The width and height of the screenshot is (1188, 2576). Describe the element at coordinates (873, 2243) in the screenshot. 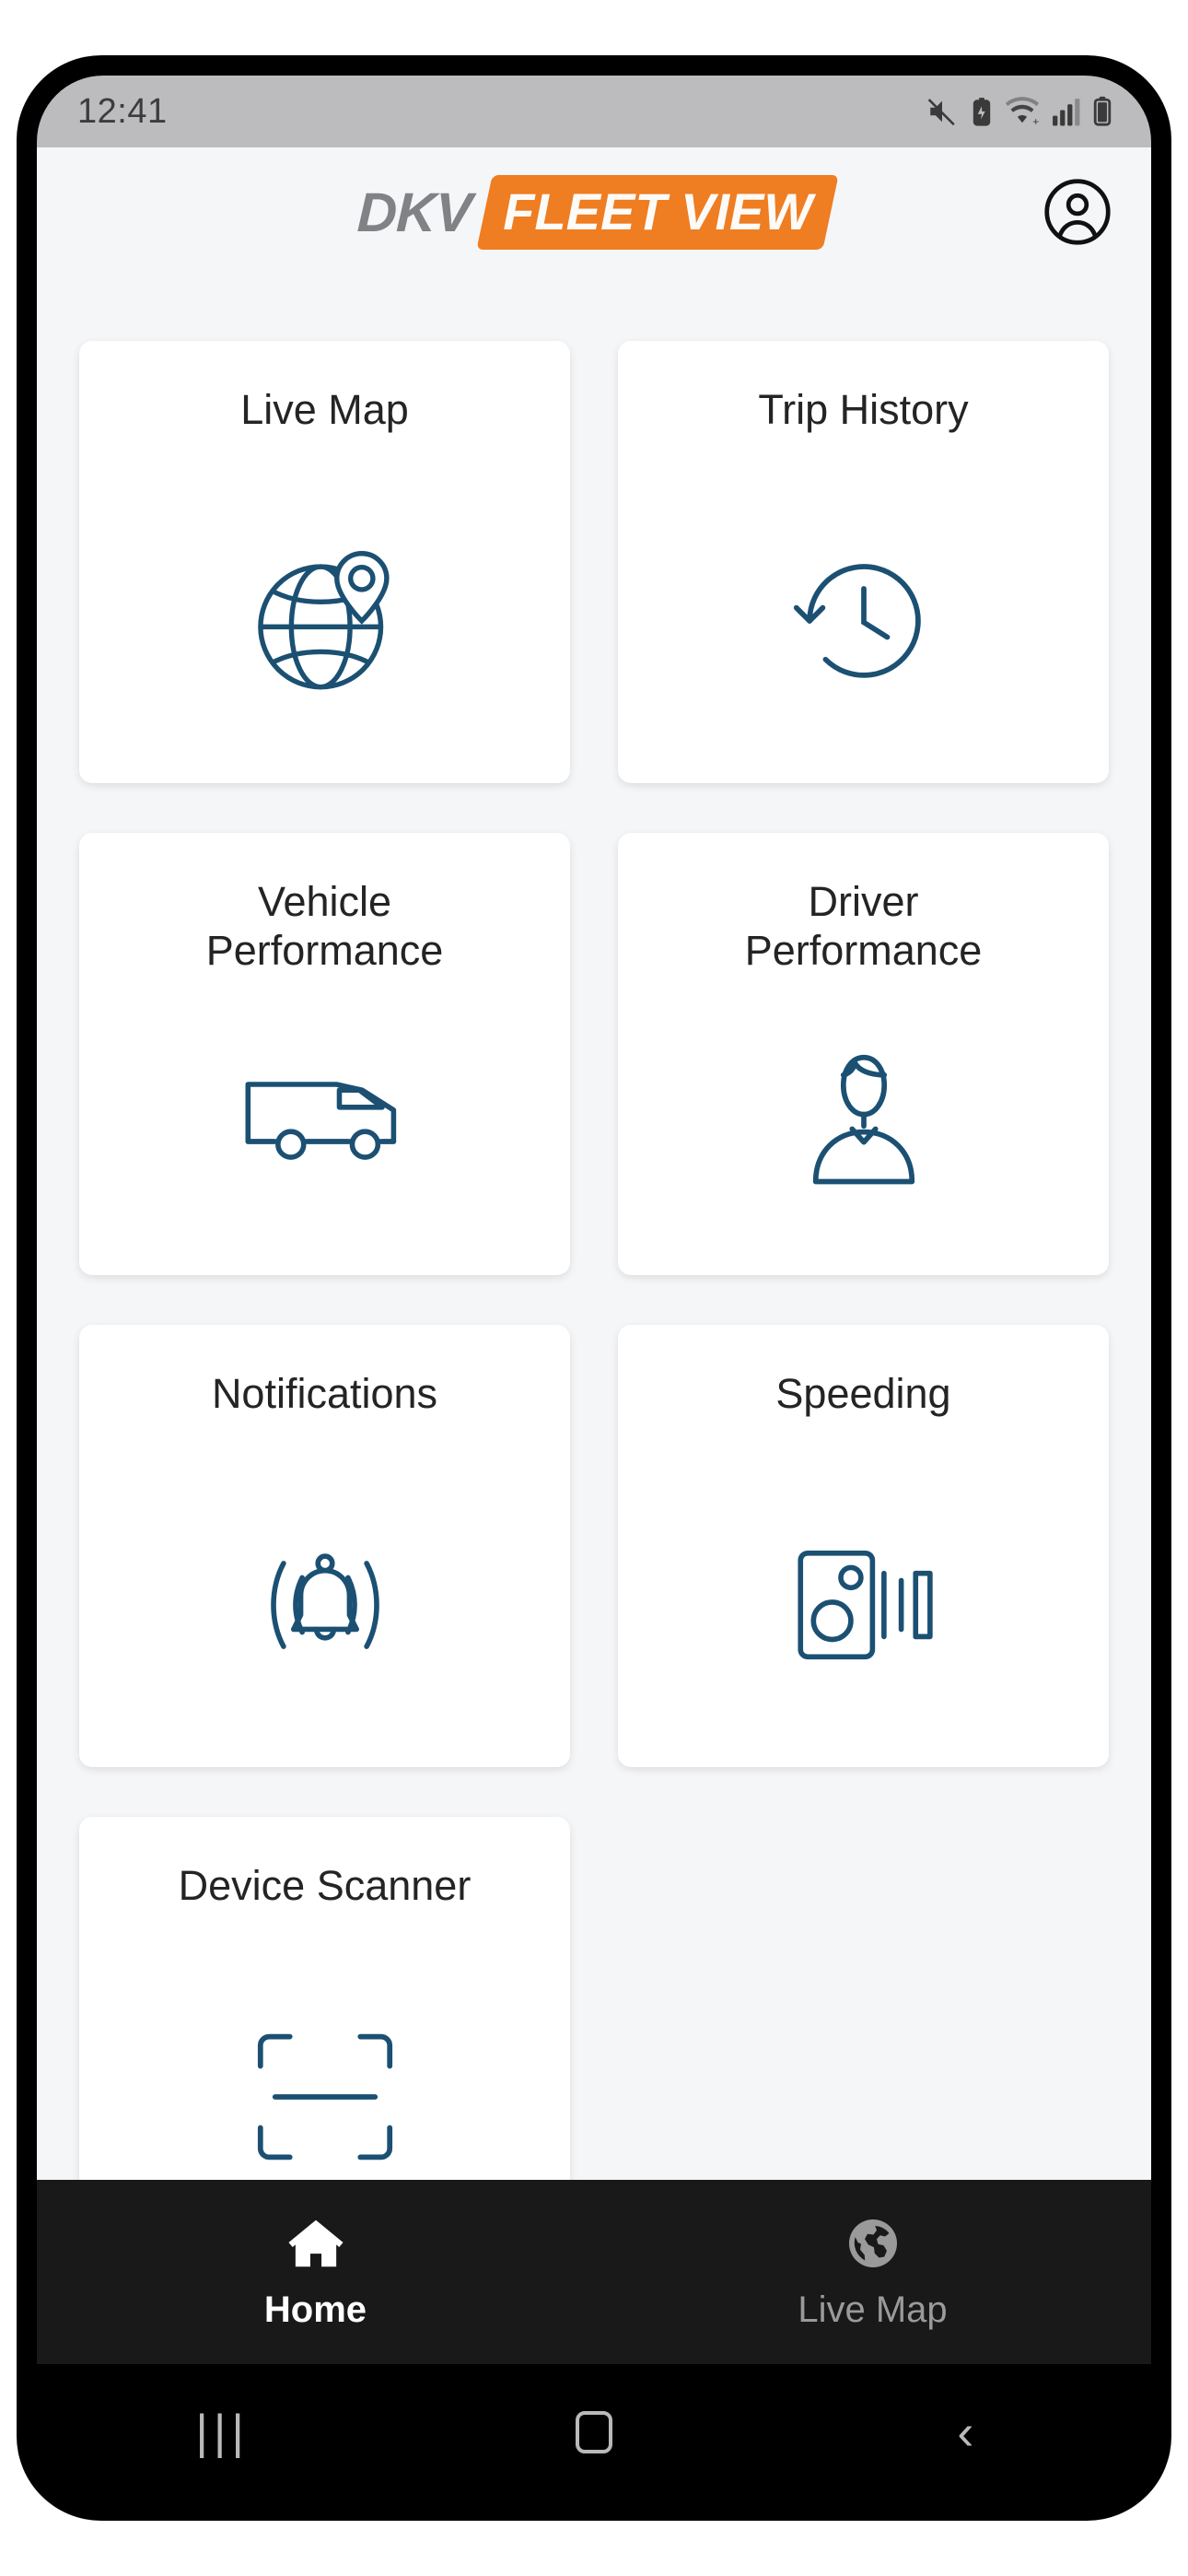

I see `globe-icon` at that location.